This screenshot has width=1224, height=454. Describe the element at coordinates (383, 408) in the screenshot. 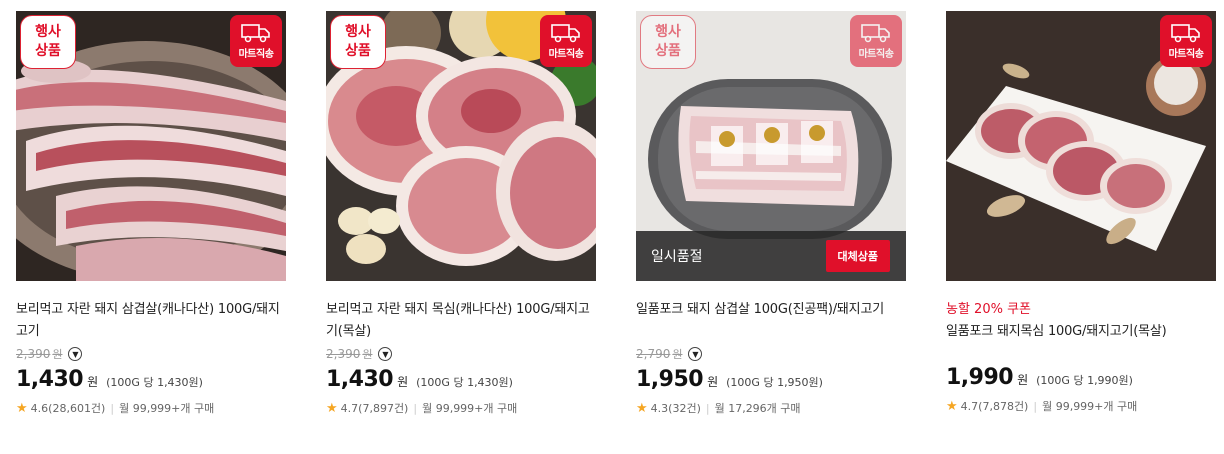

I see `review-count: (7,897건)` at that location.